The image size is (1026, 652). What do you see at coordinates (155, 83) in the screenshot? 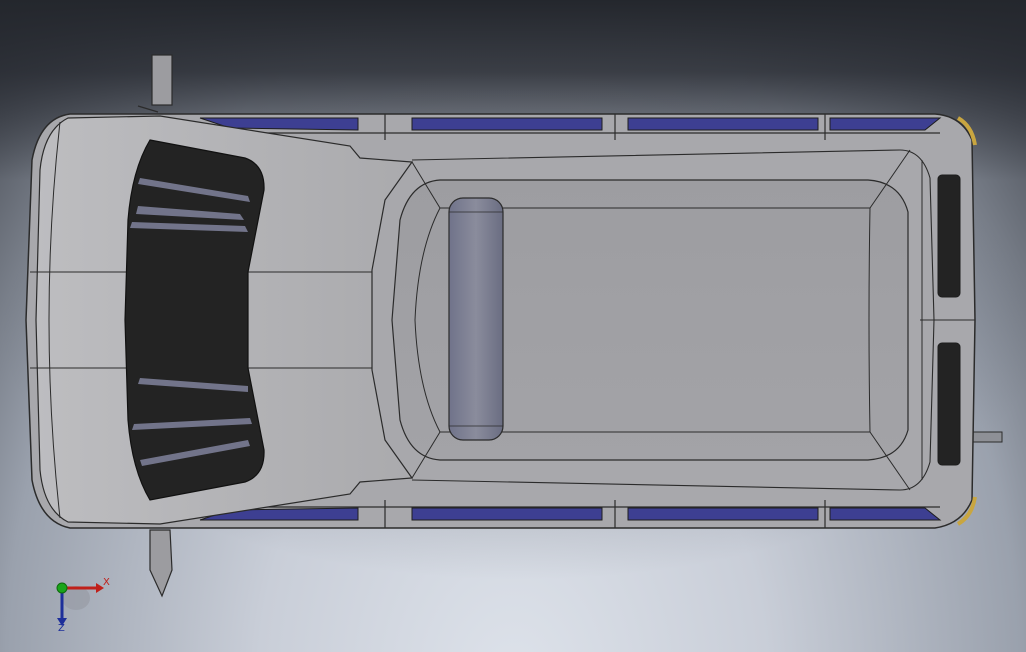
I see `left-mirror` at bounding box center [155, 83].